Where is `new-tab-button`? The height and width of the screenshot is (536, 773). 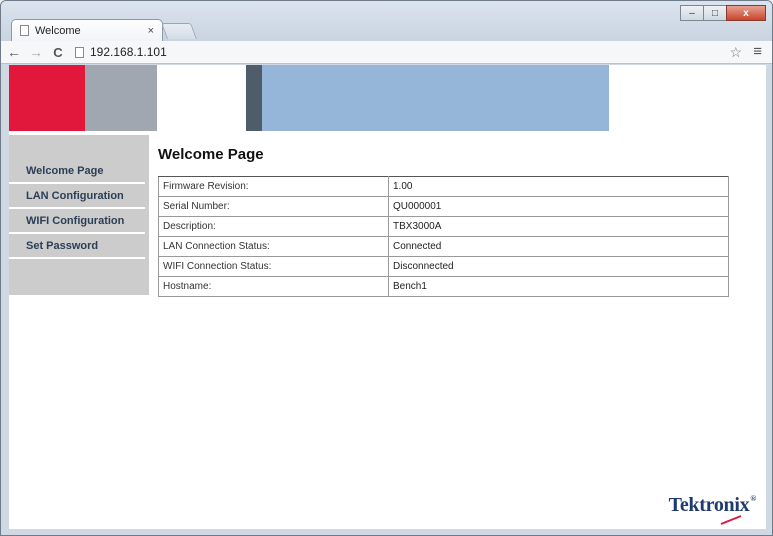
new-tab-button is located at coordinates (179, 31).